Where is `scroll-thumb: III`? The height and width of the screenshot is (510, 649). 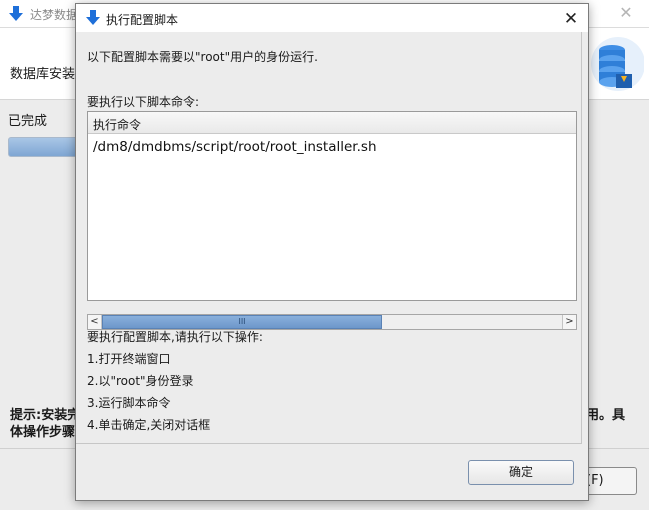
scroll-thumb: III is located at coordinates (242, 322).